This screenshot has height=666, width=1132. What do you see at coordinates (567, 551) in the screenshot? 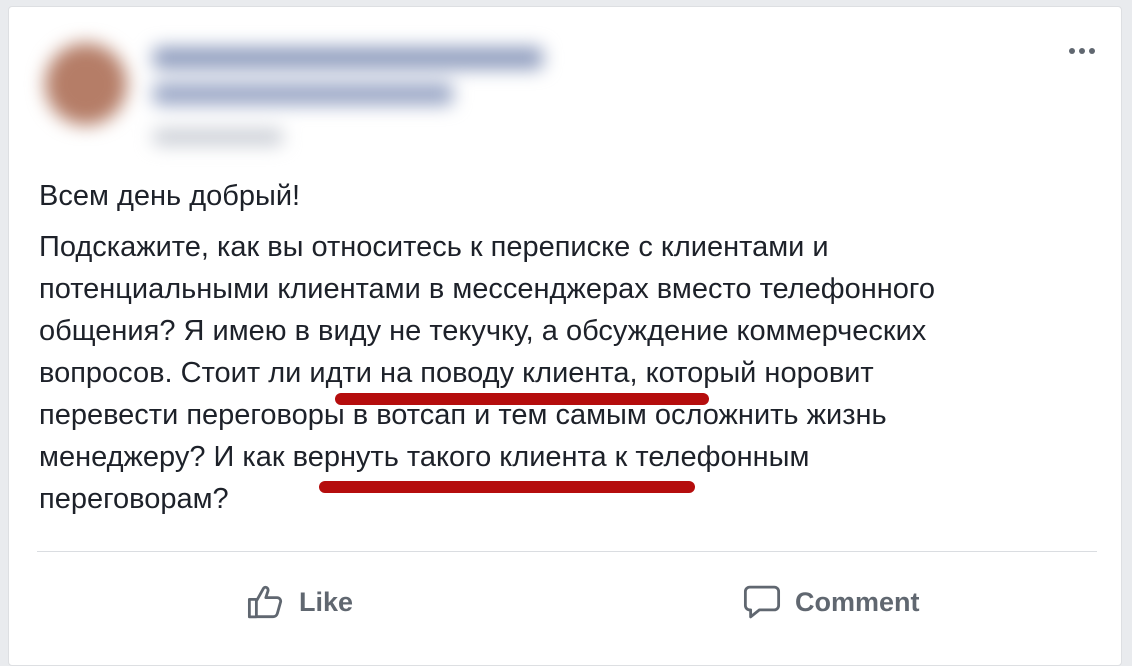
I see `divider` at bounding box center [567, 551].